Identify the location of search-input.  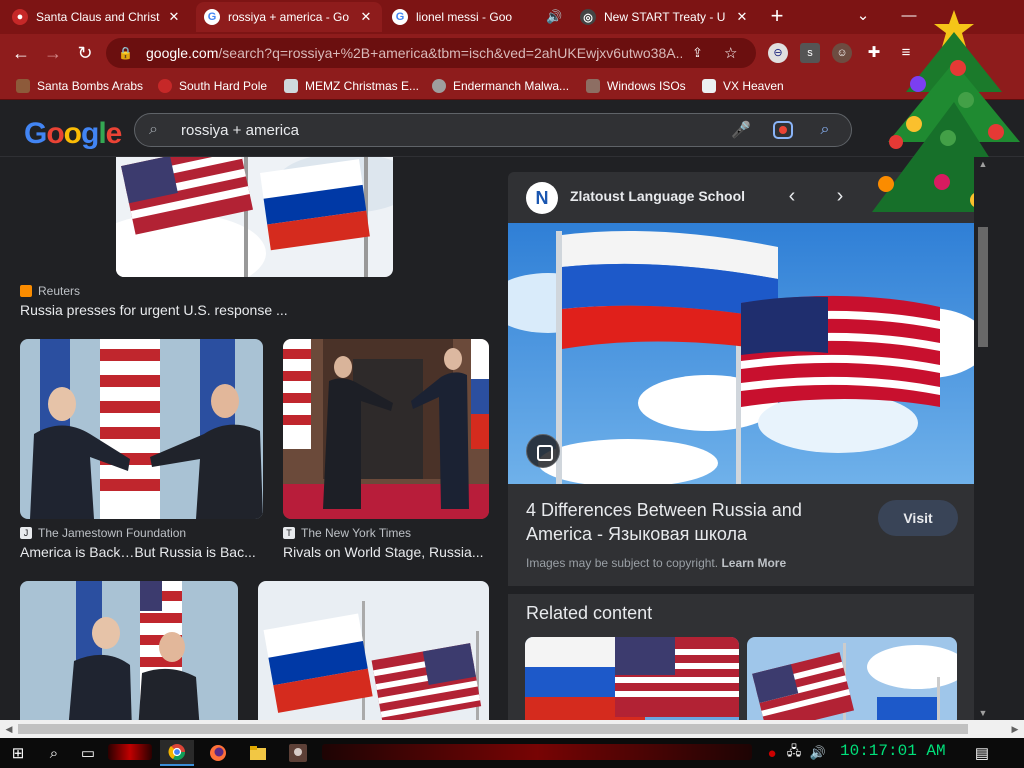
(450, 130).